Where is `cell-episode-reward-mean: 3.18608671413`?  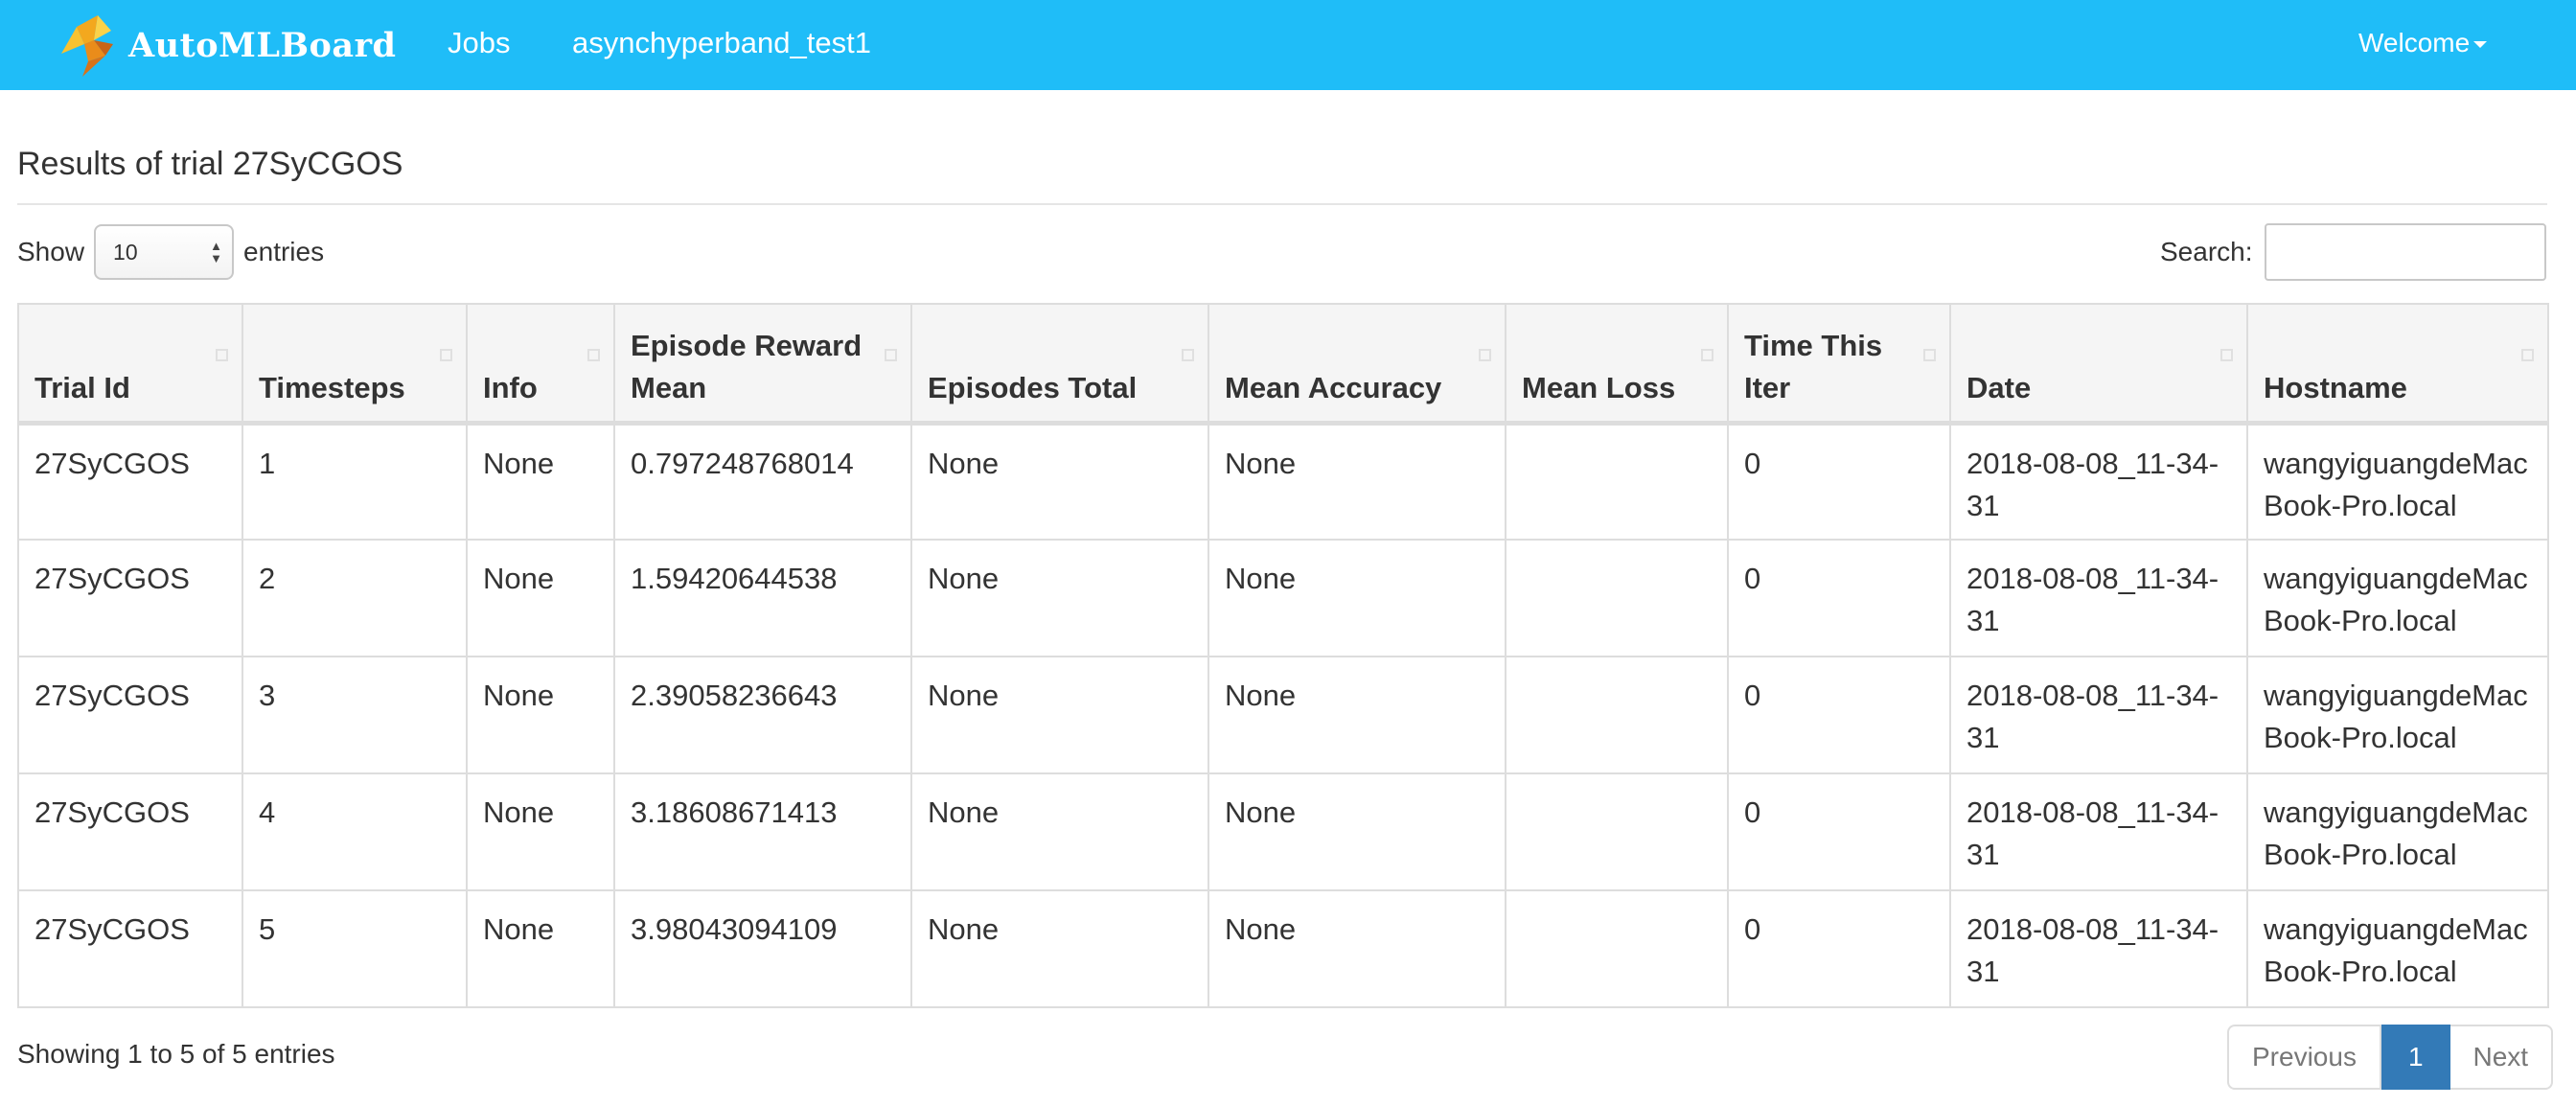 cell-episode-reward-mean: 3.18608671413 is located at coordinates (762, 832).